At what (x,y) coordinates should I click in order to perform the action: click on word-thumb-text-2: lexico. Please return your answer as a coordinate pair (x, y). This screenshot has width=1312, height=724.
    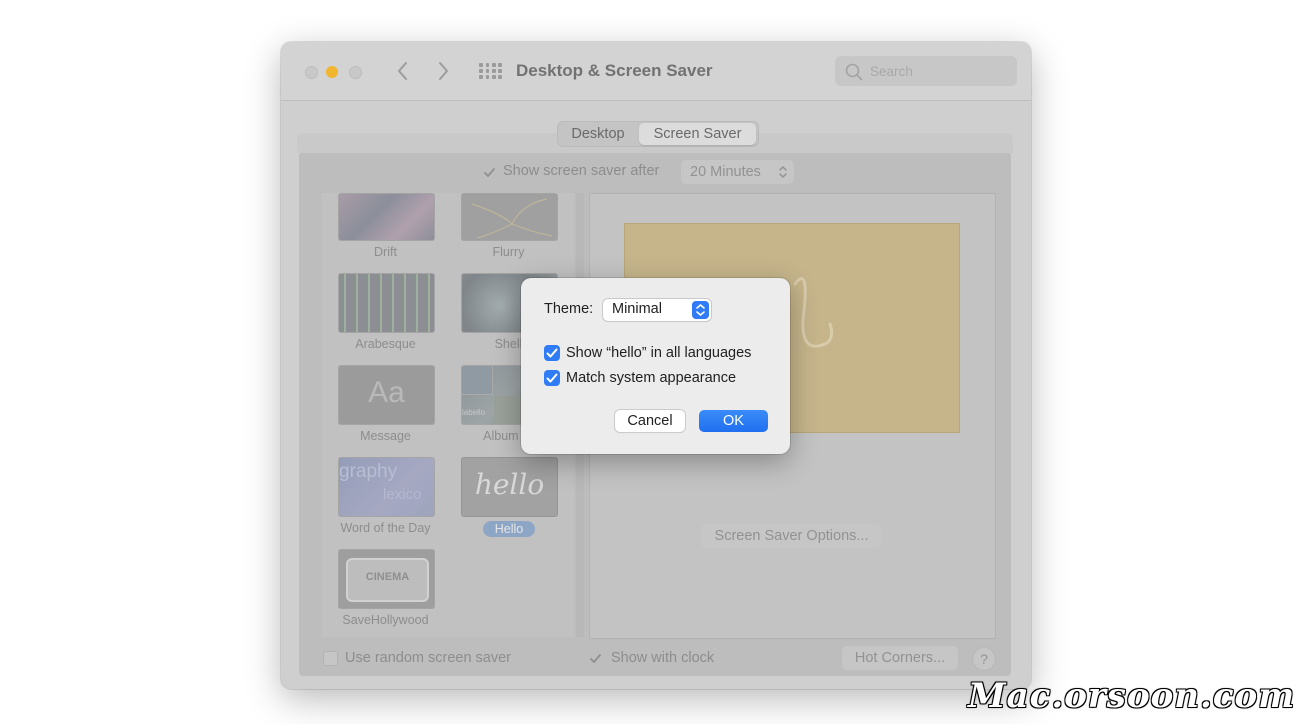
    Looking at the image, I should click on (402, 494).